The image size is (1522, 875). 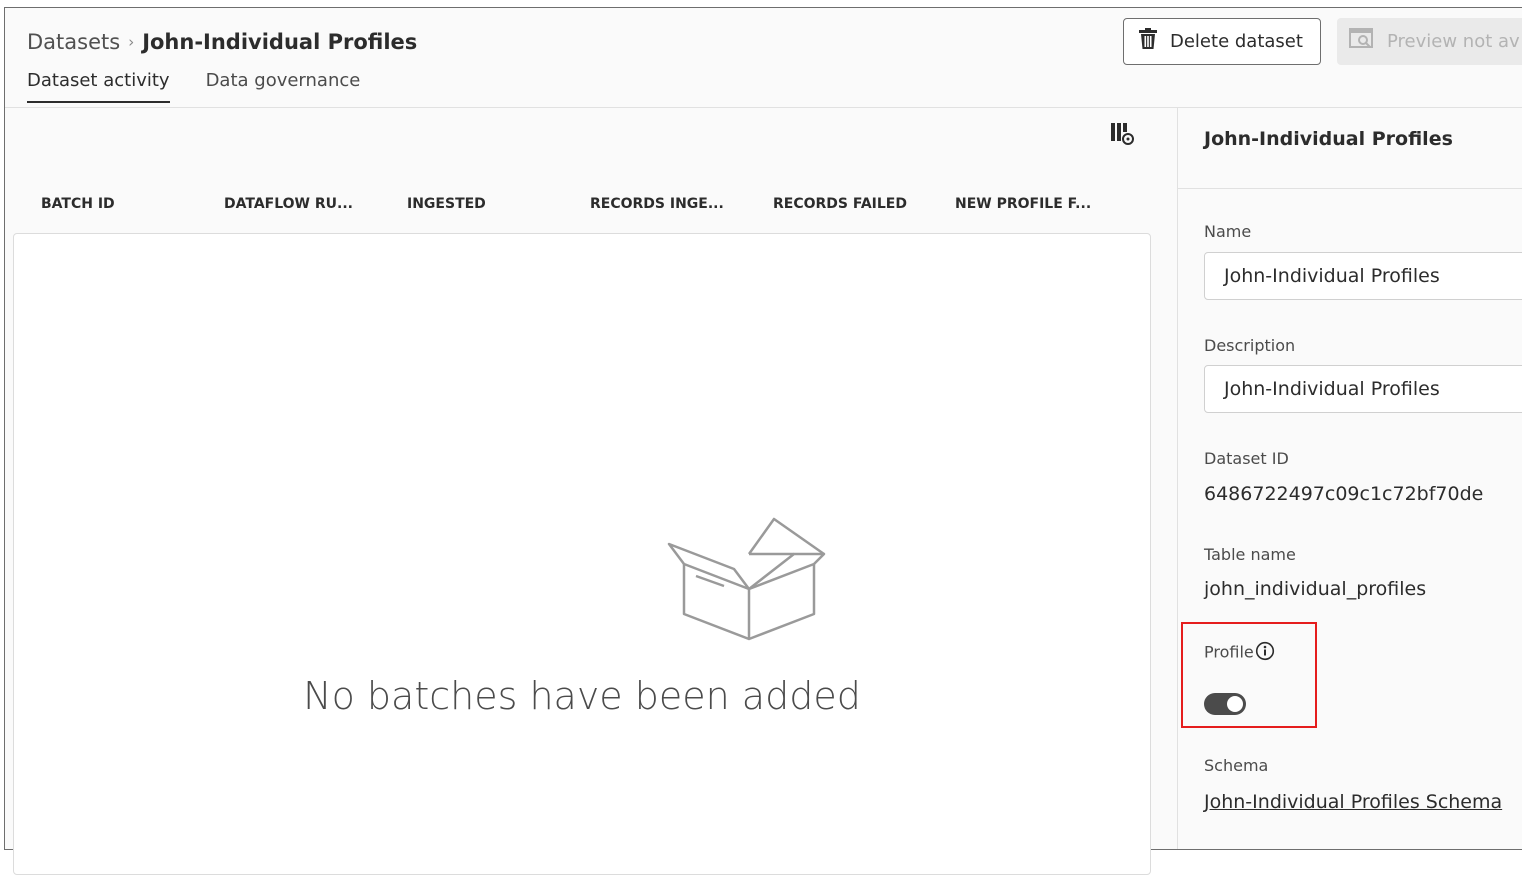 What do you see at coordinates (1249, 675) in the screenshot?
I see `profile-highlight-box` at bounding box center [1249, 675].